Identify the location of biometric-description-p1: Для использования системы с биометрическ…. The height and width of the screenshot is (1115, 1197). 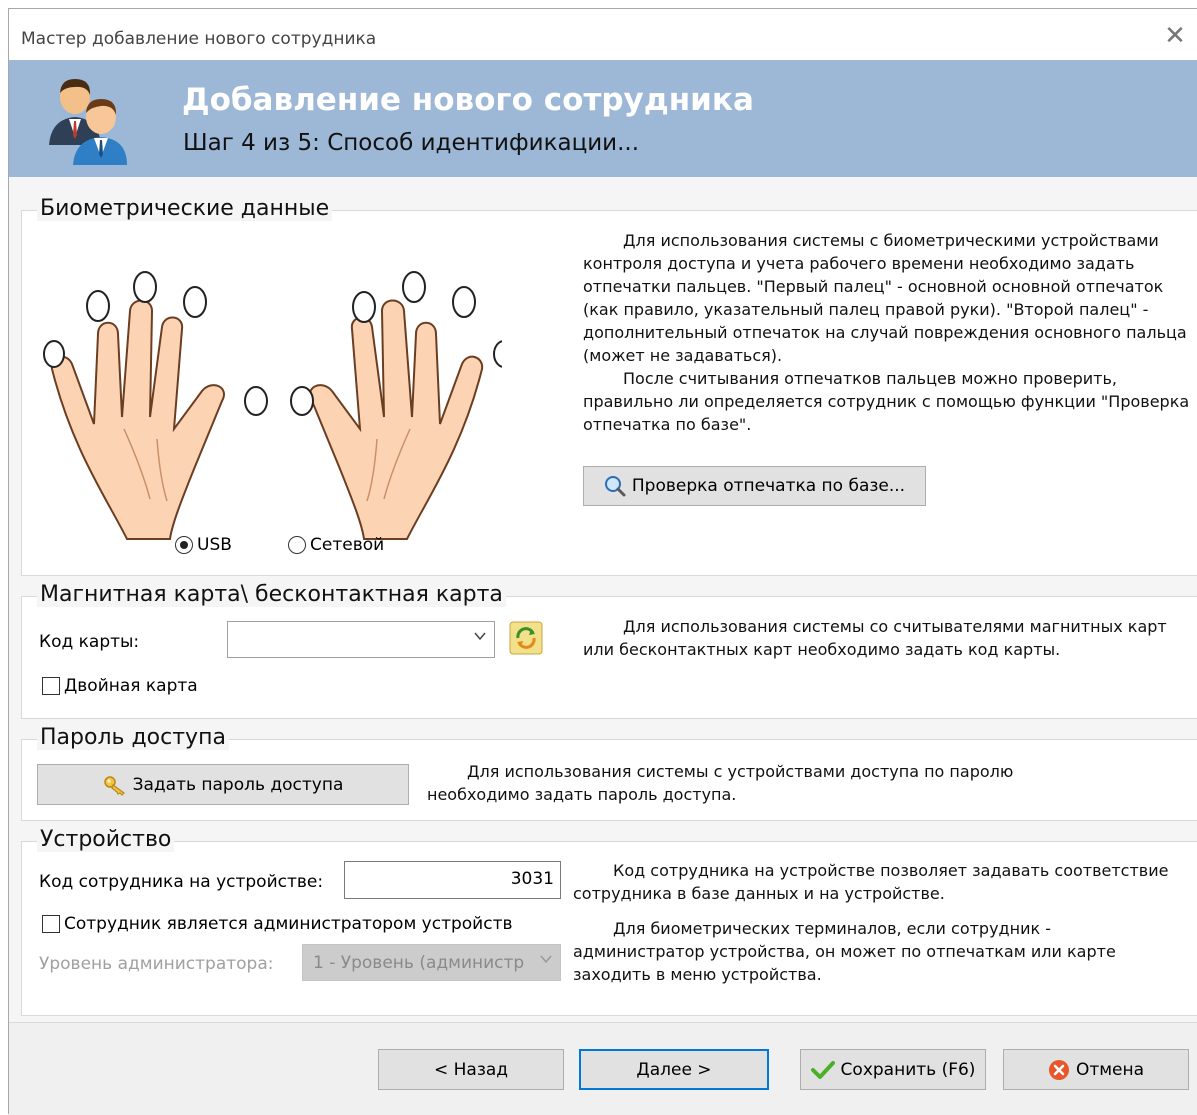
(885, 298).